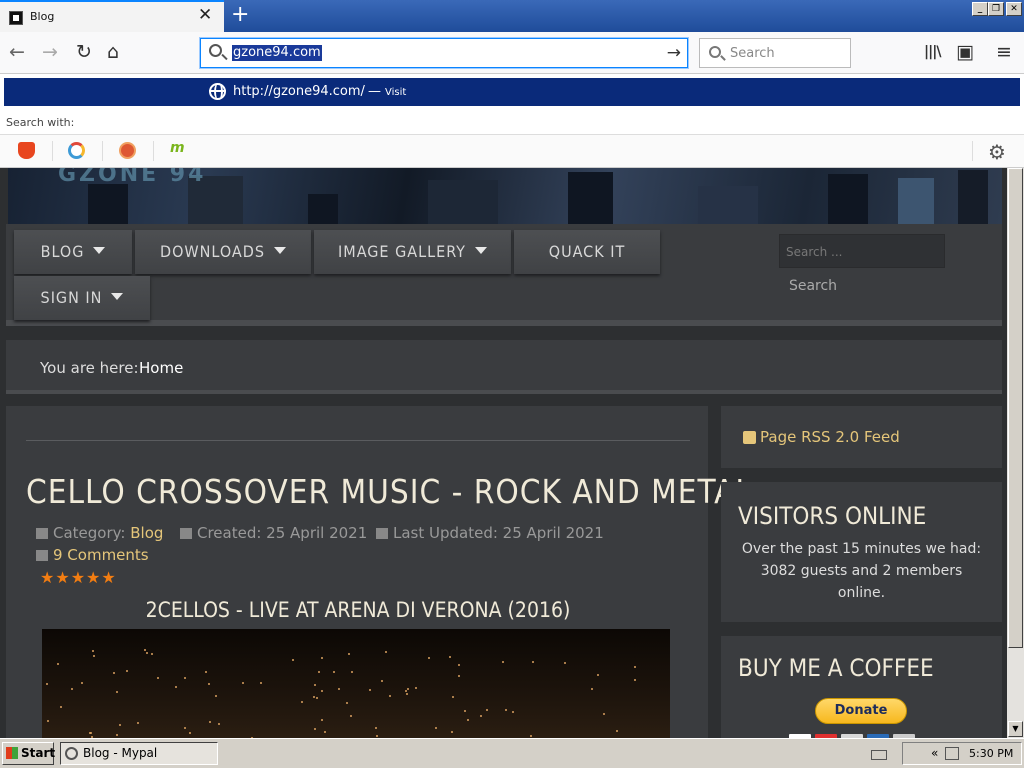 The height and width of the screenshot is (768, 1024). Describe the element at coordinates (490, 533) in the screenshot. I see `article-updated: Last Updated: 25 April 2021` at that location.